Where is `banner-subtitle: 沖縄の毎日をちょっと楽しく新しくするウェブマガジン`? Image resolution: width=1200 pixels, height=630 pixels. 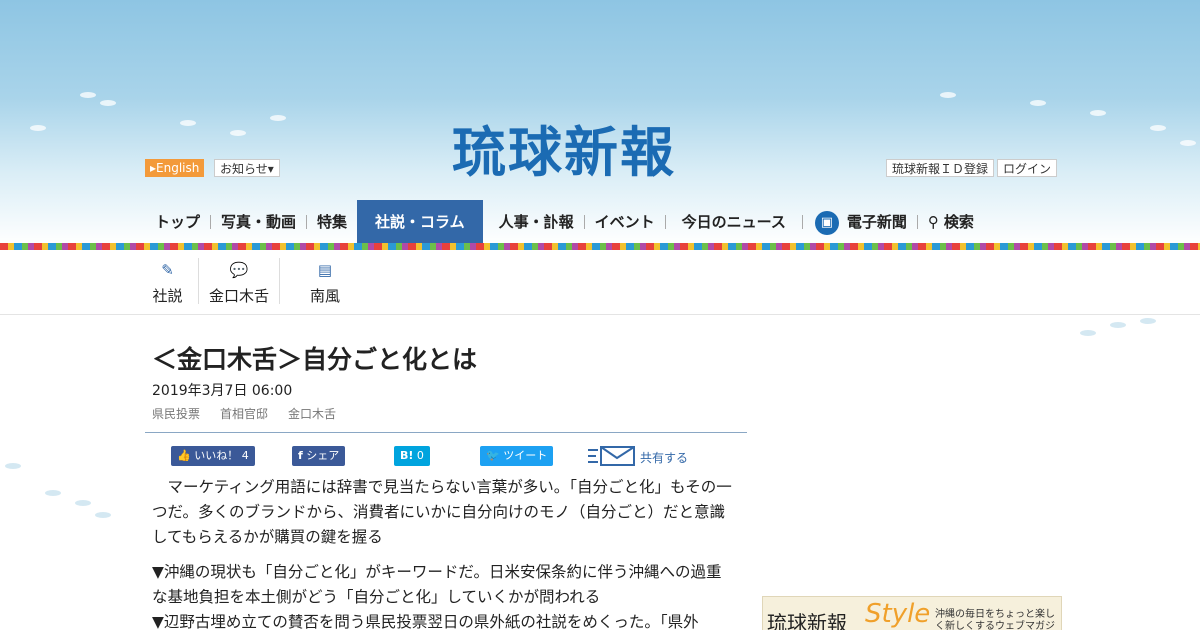 banner-subtitle: 沖縄の毎日をちょっと楽しく新しくするウェブマガジン is located at coordinates (995, 619).